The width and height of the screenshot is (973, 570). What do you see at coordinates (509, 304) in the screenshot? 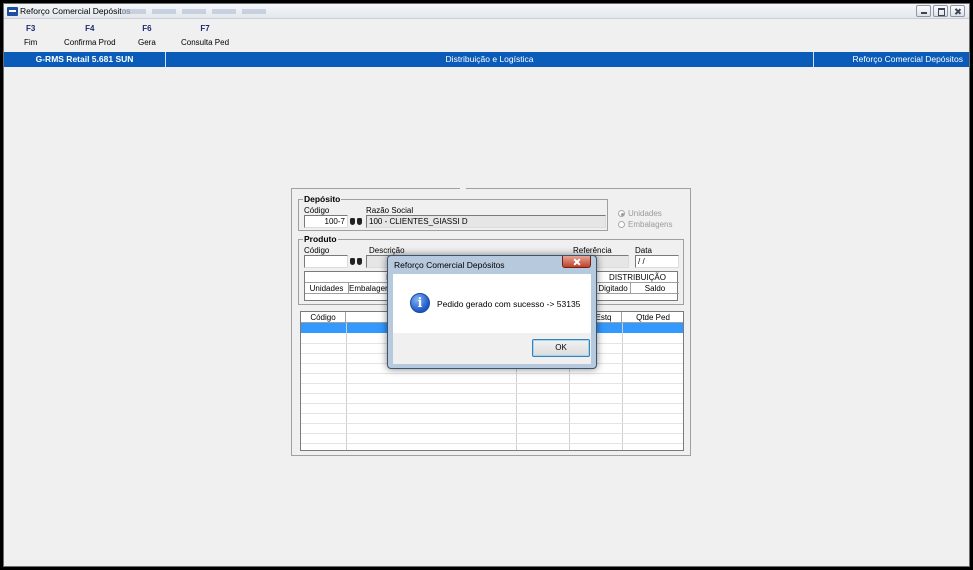
I see `dialog-message: Pedido gerado com sucesso -> 53135` at bounding box center [509, 304].